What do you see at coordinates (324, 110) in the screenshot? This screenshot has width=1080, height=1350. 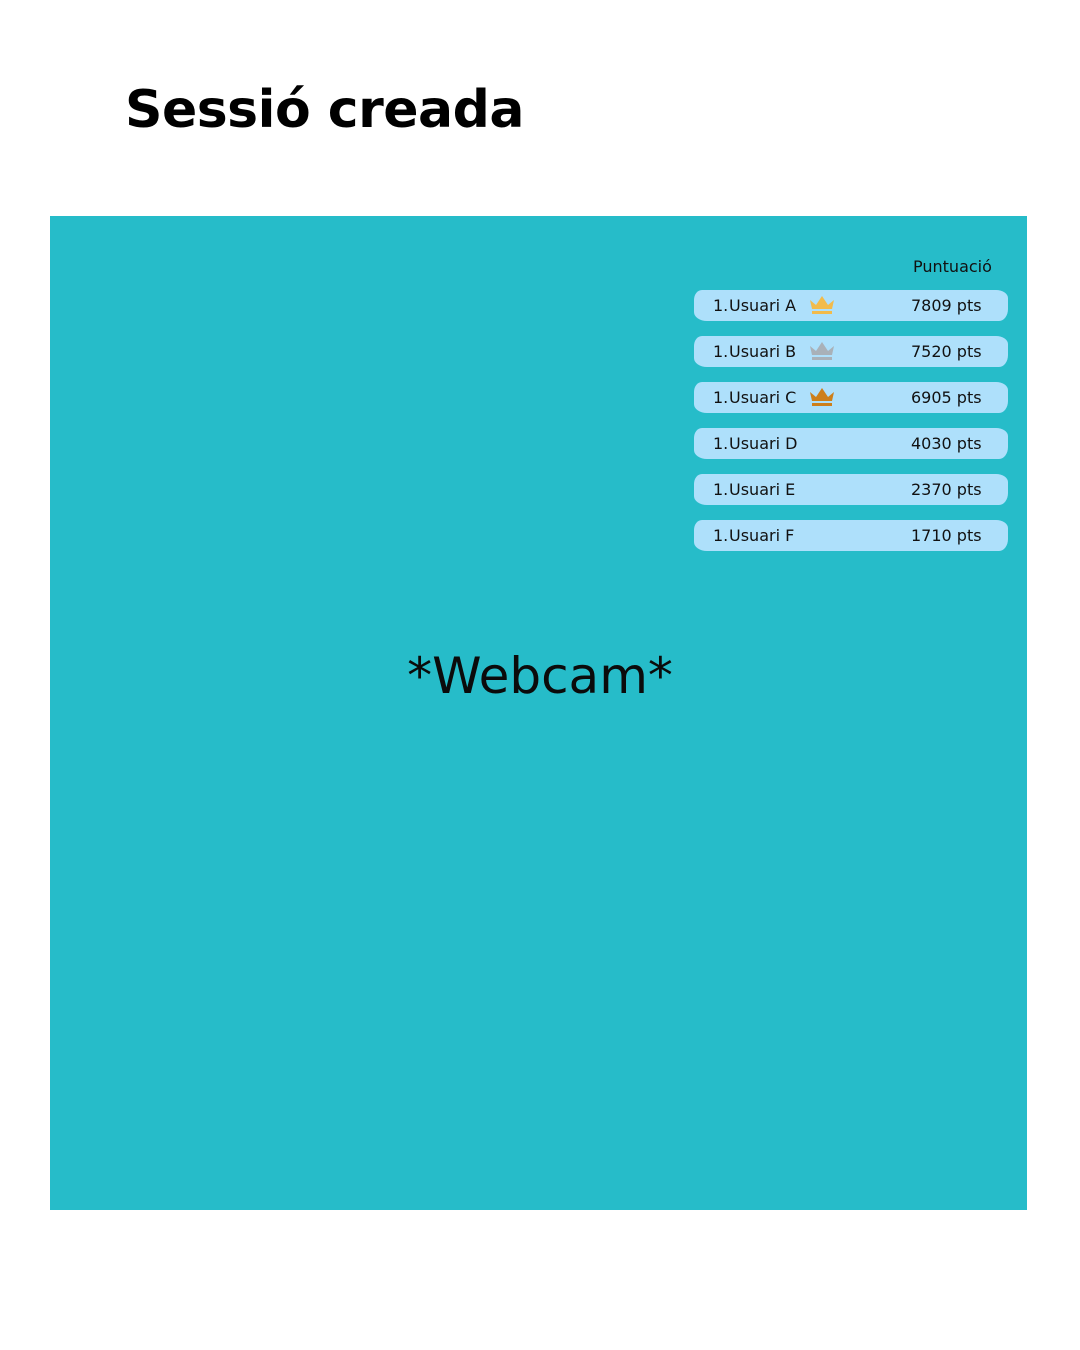 I see `page-title: Sessió creada` at bounding box center [324, 110].